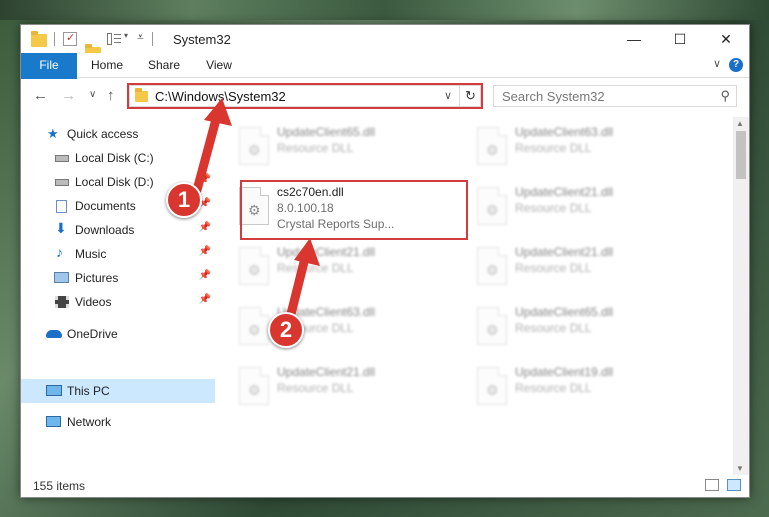  I want to click on sidebar-item-downloads: ⬇ Downloads 📌, so click(118, 230).